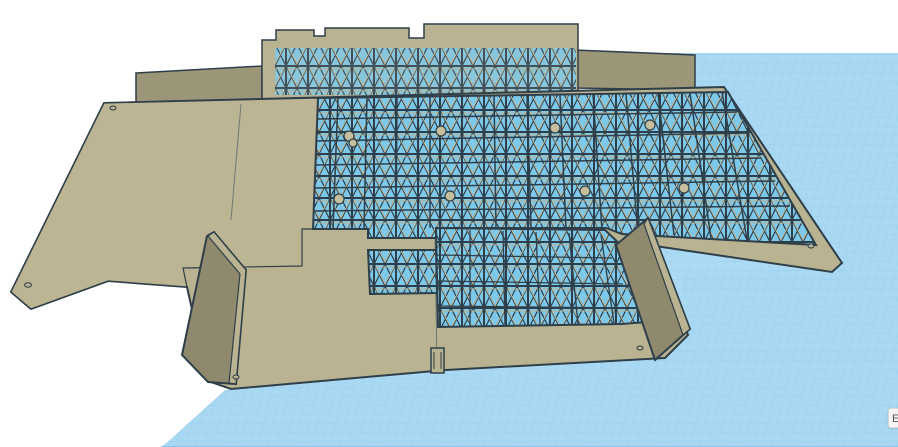 This screenshot has width=898, height=447. I want to click on edge-tab: E, so click(893, 418).